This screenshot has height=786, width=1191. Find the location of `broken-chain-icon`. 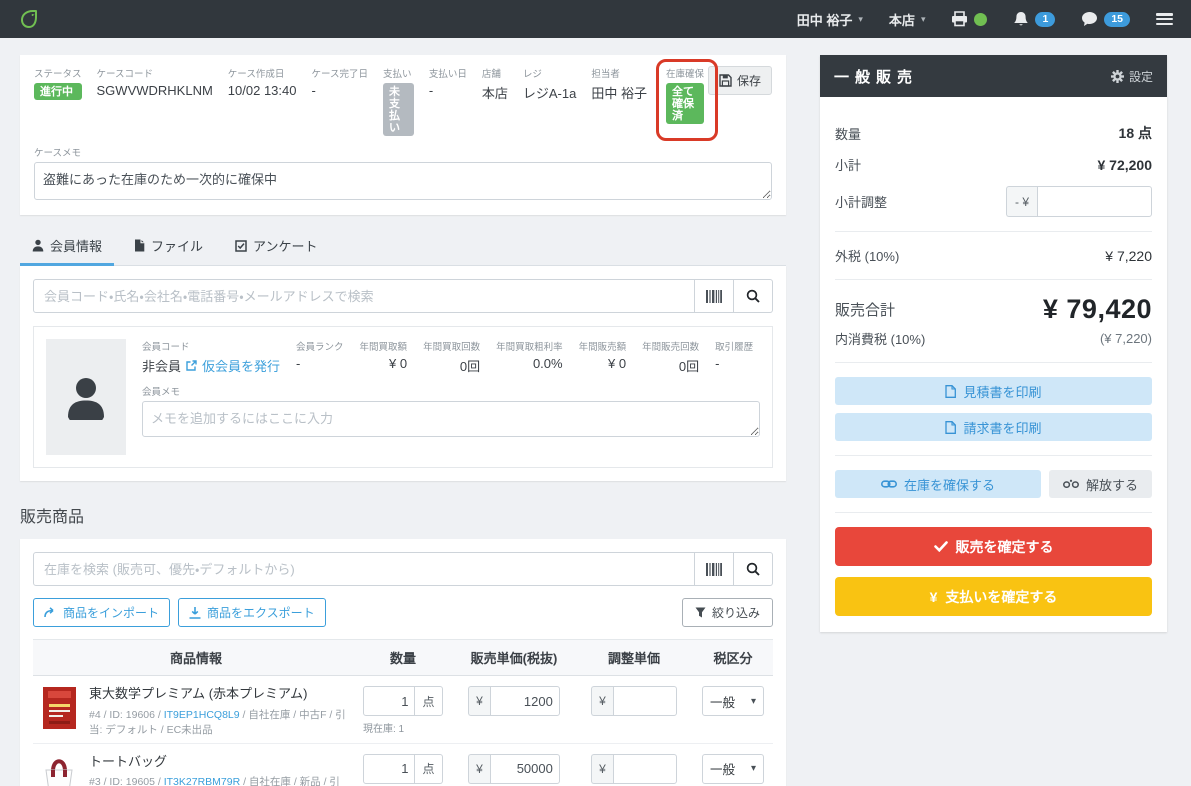

broken-chain-icon is located at coordinates (1071, 484).